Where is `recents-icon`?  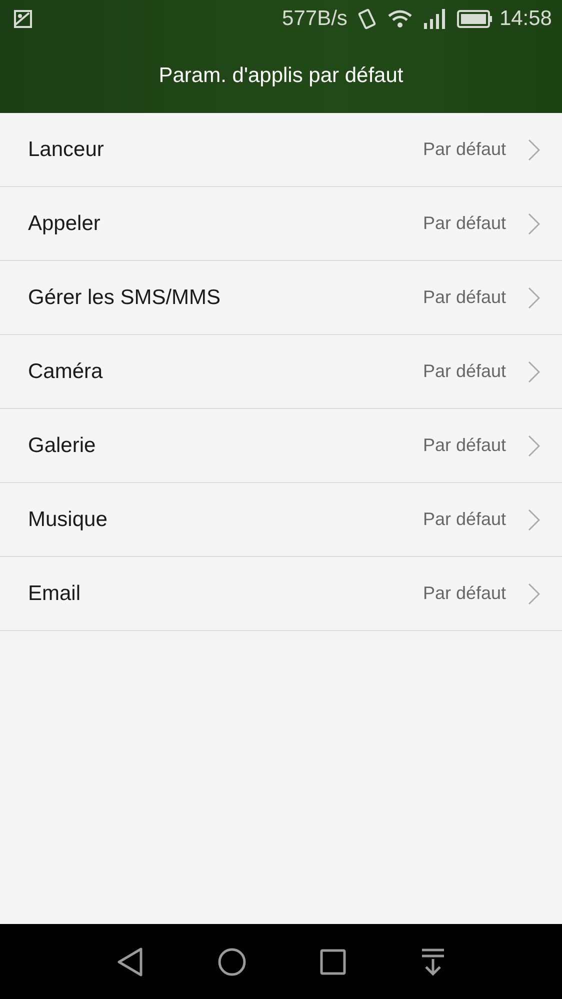
recents-icon is located at coordinates (333, 961).